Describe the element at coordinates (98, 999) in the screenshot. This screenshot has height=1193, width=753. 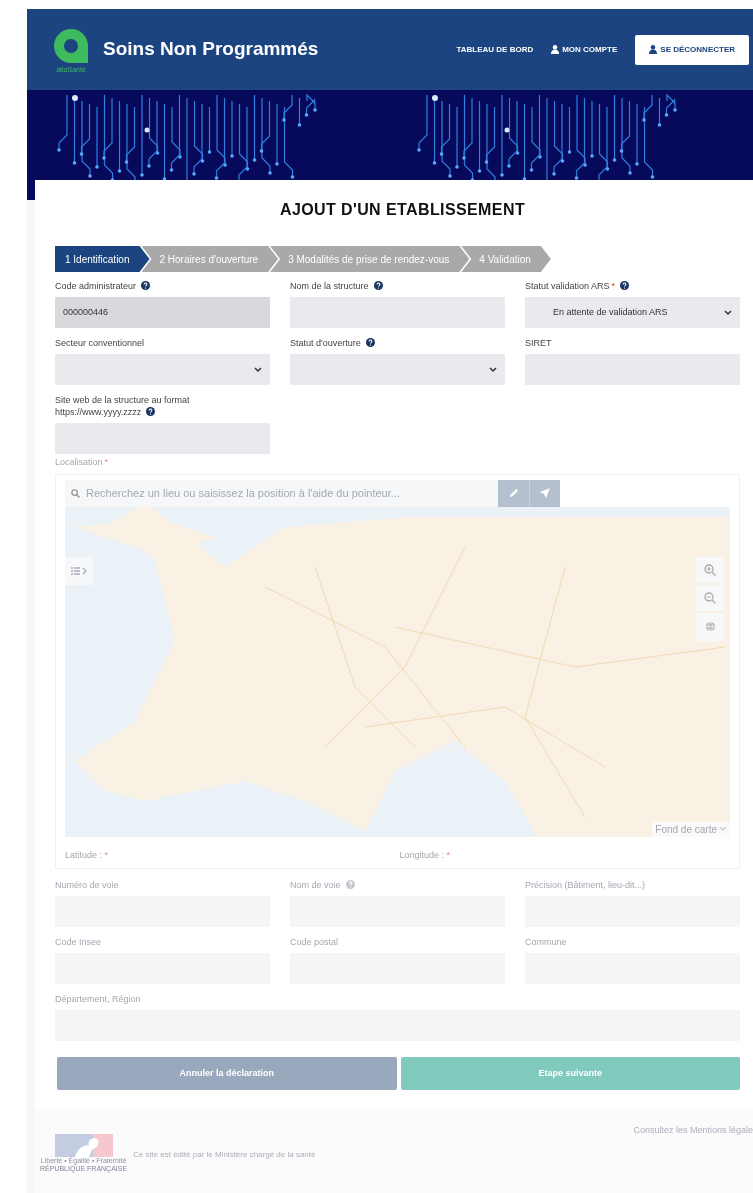
I see `field-label: Département, Région` at that location.